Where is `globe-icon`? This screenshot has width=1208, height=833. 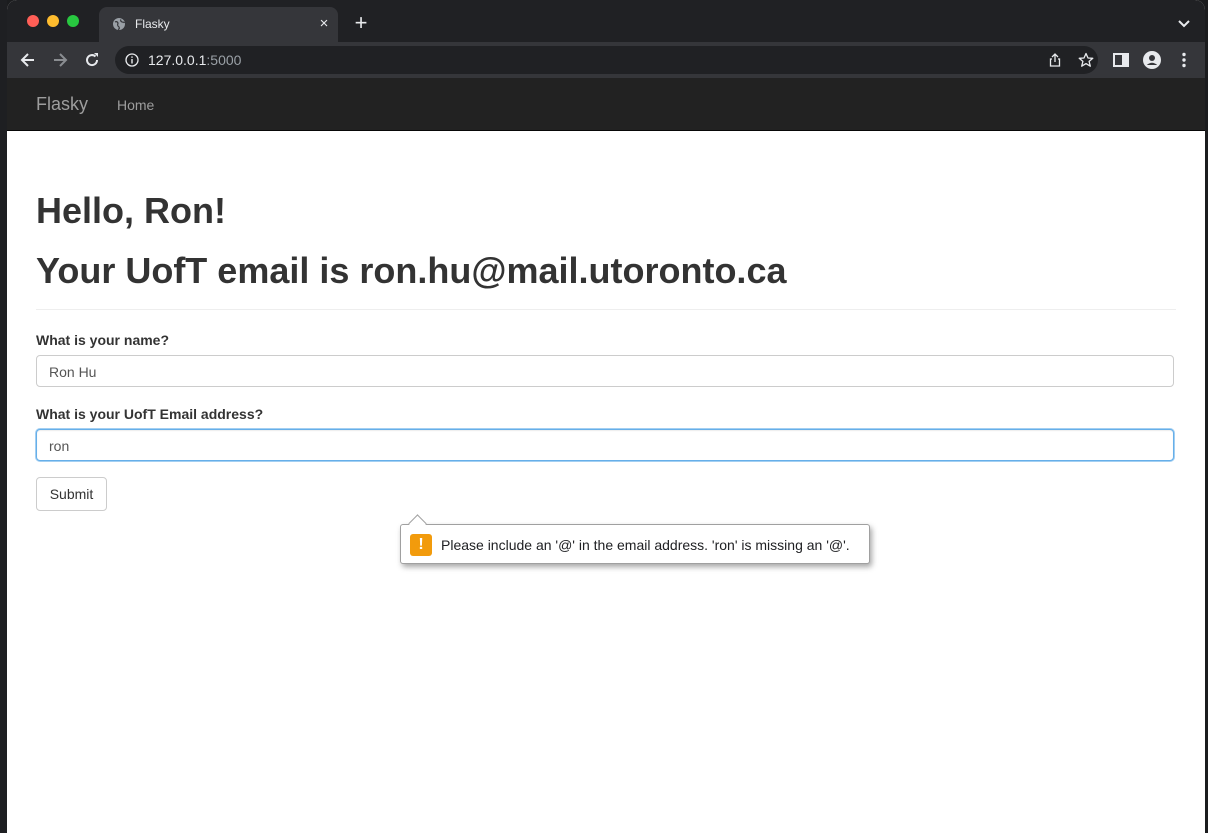
globe-icon is located at coordinates (119, 24).